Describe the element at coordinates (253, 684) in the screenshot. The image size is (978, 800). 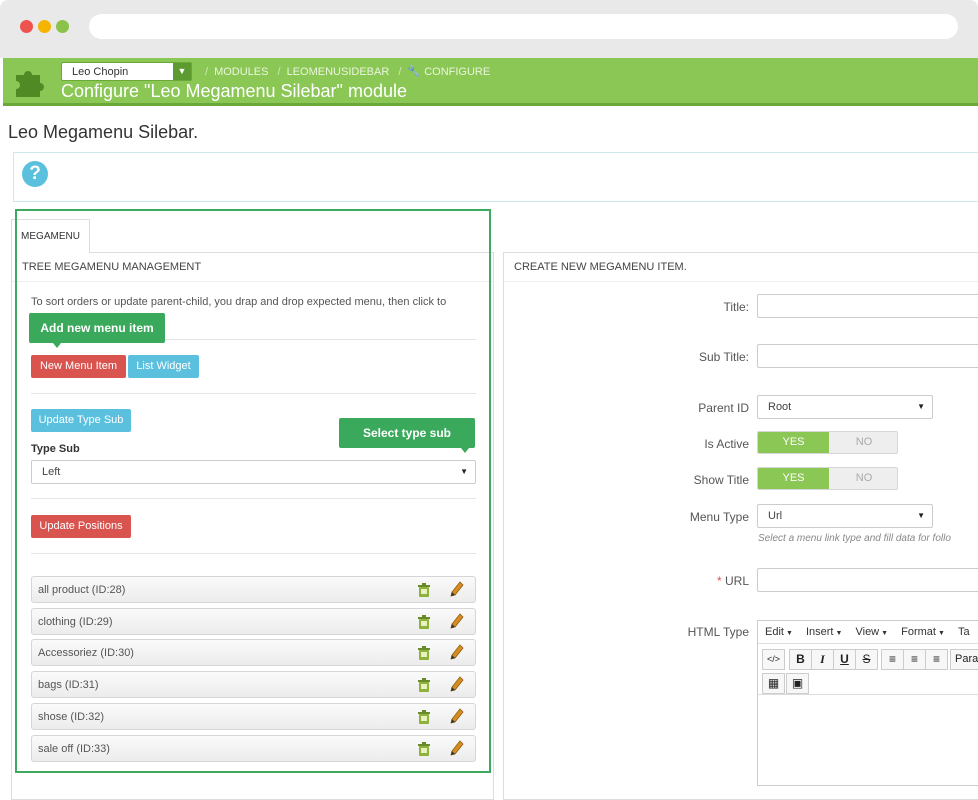
I see `menu-tree-row: bags (ID:31)` at that location.